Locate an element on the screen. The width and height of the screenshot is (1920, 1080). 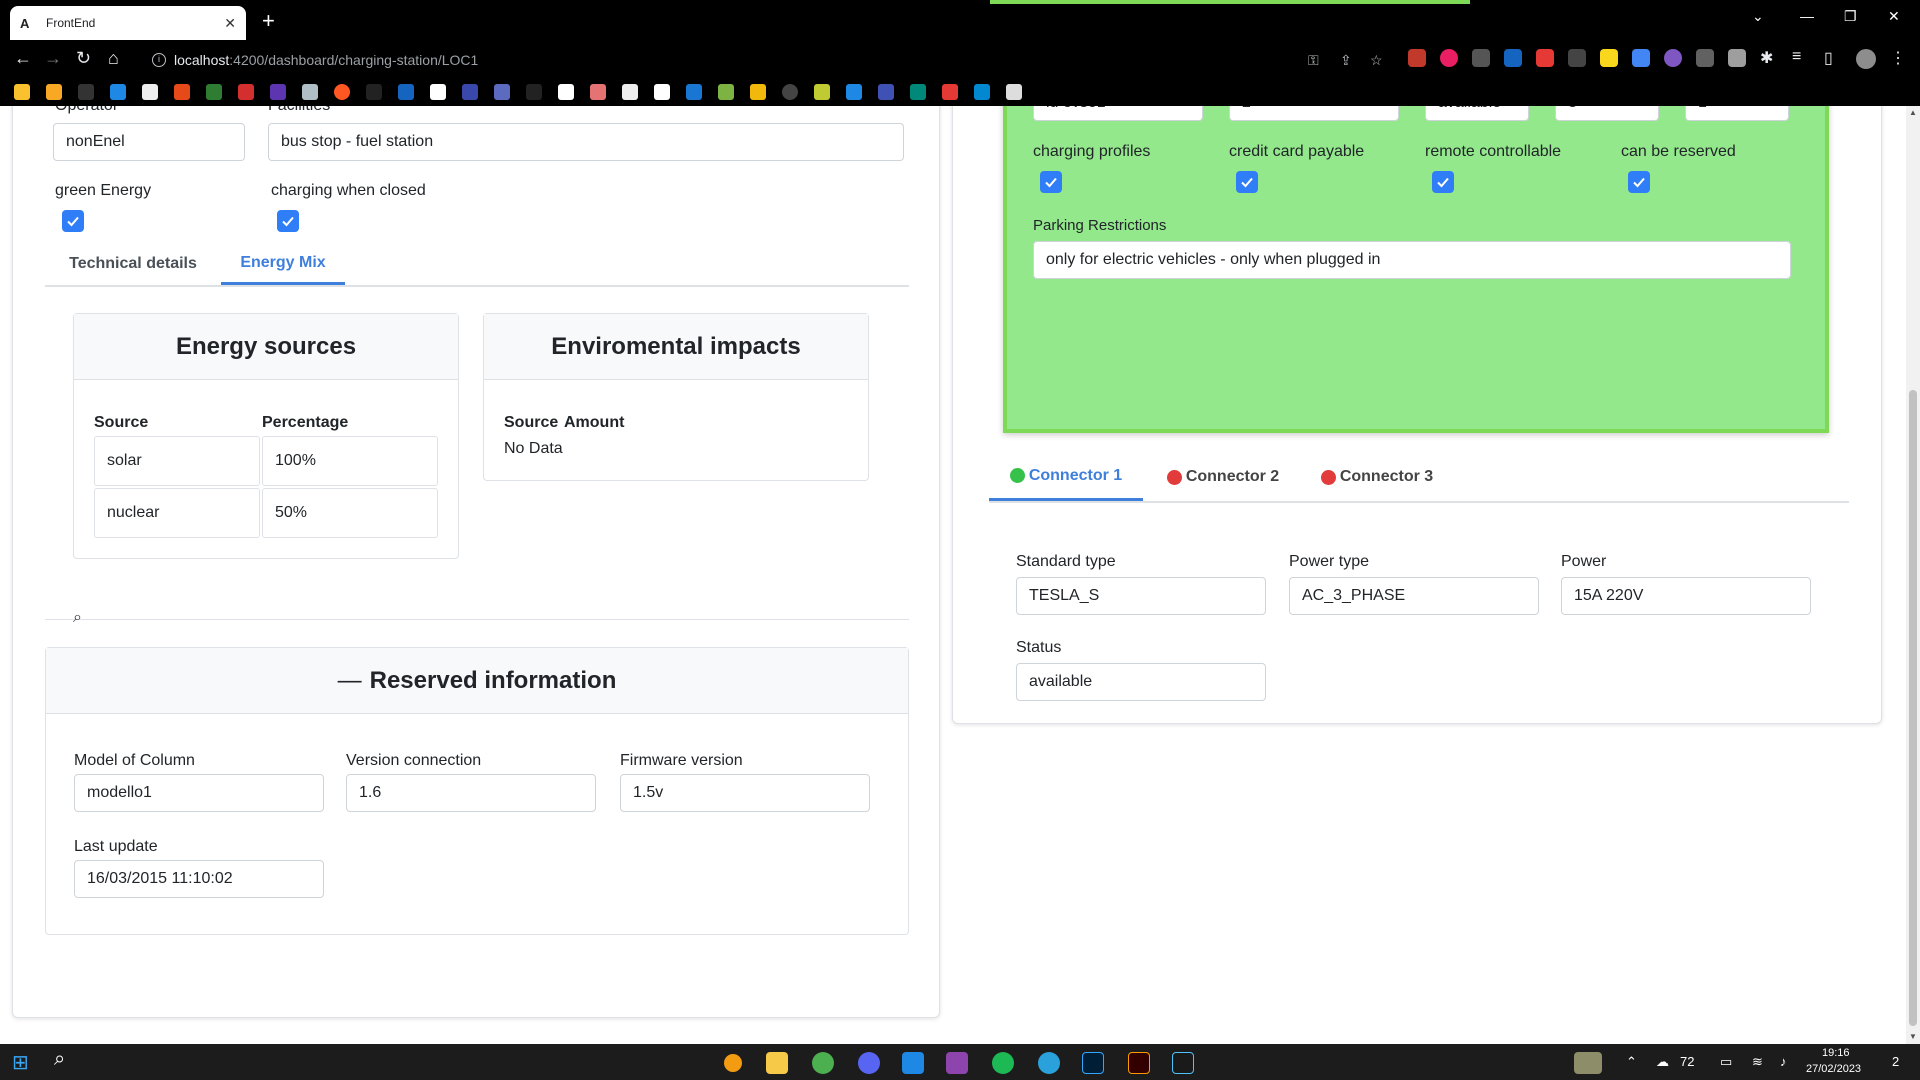
app-icon is located at coordinates (1183, 1063).